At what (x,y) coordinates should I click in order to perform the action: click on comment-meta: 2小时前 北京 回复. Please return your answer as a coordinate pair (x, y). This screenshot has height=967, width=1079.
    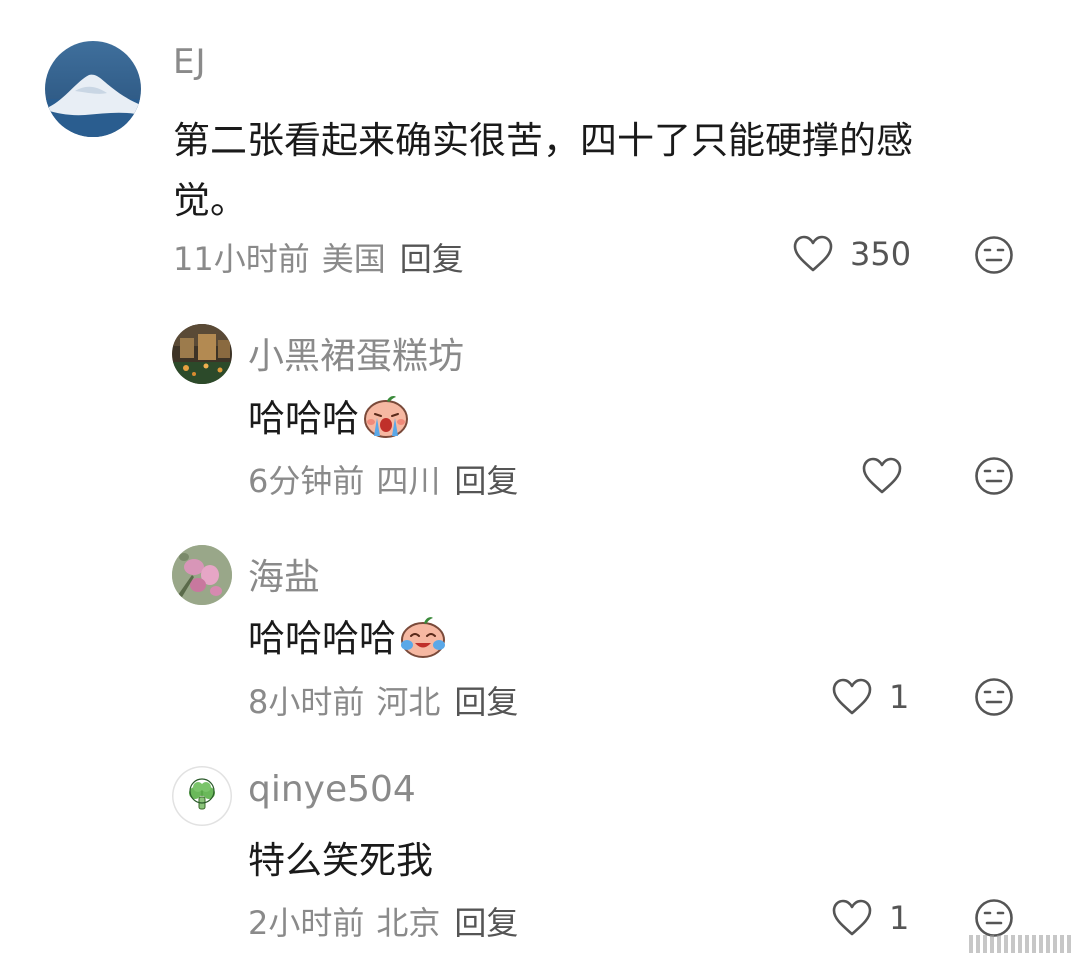
    Looking at the image, I should click on (383, 921).